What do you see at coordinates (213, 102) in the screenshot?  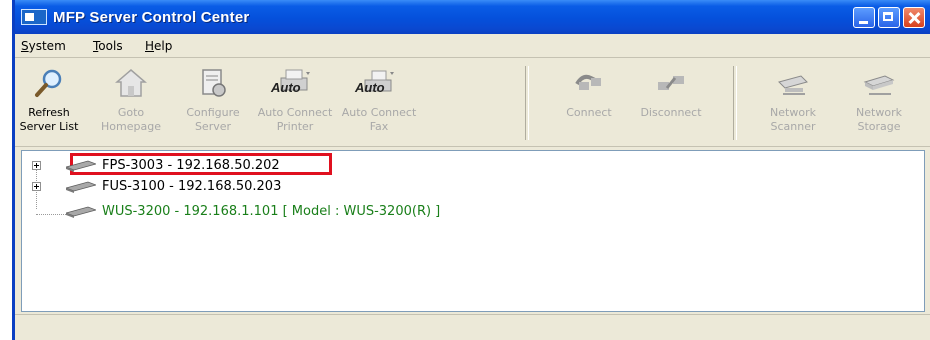 I see `configure-server-button: Configure Server` at bounding box center [213, 102].